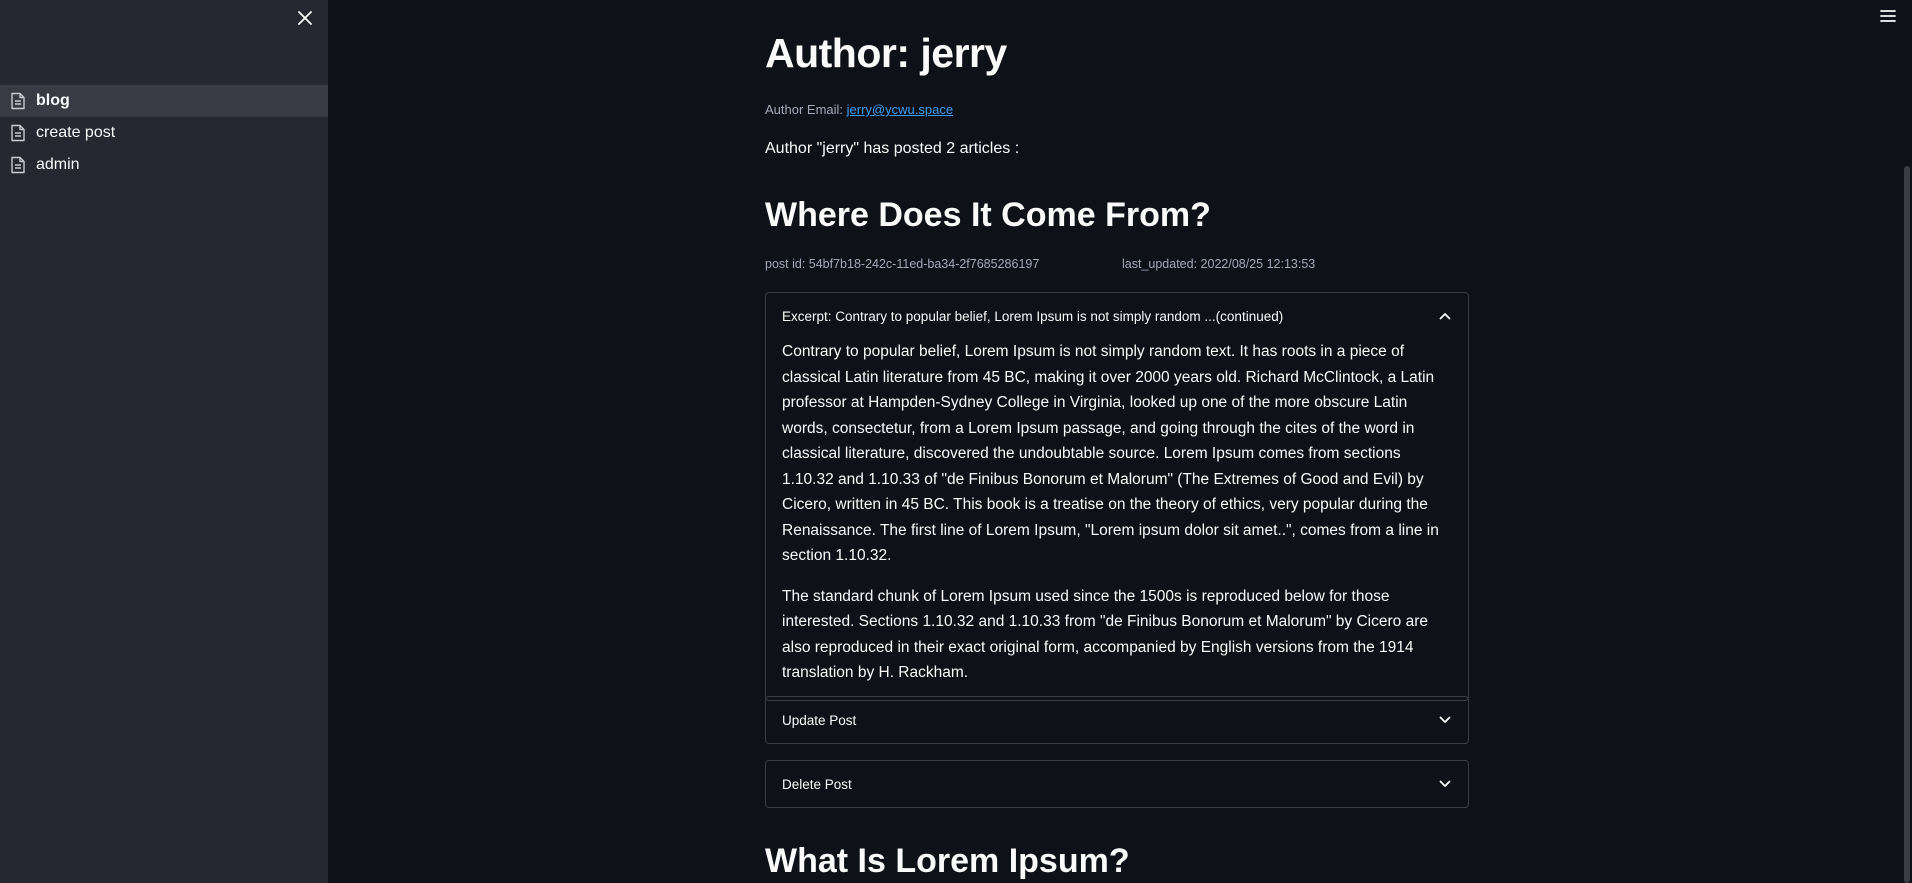 The image size is (1912, 883). I want to click on delete-post-expander: Delete Post, so click(1117, 784).